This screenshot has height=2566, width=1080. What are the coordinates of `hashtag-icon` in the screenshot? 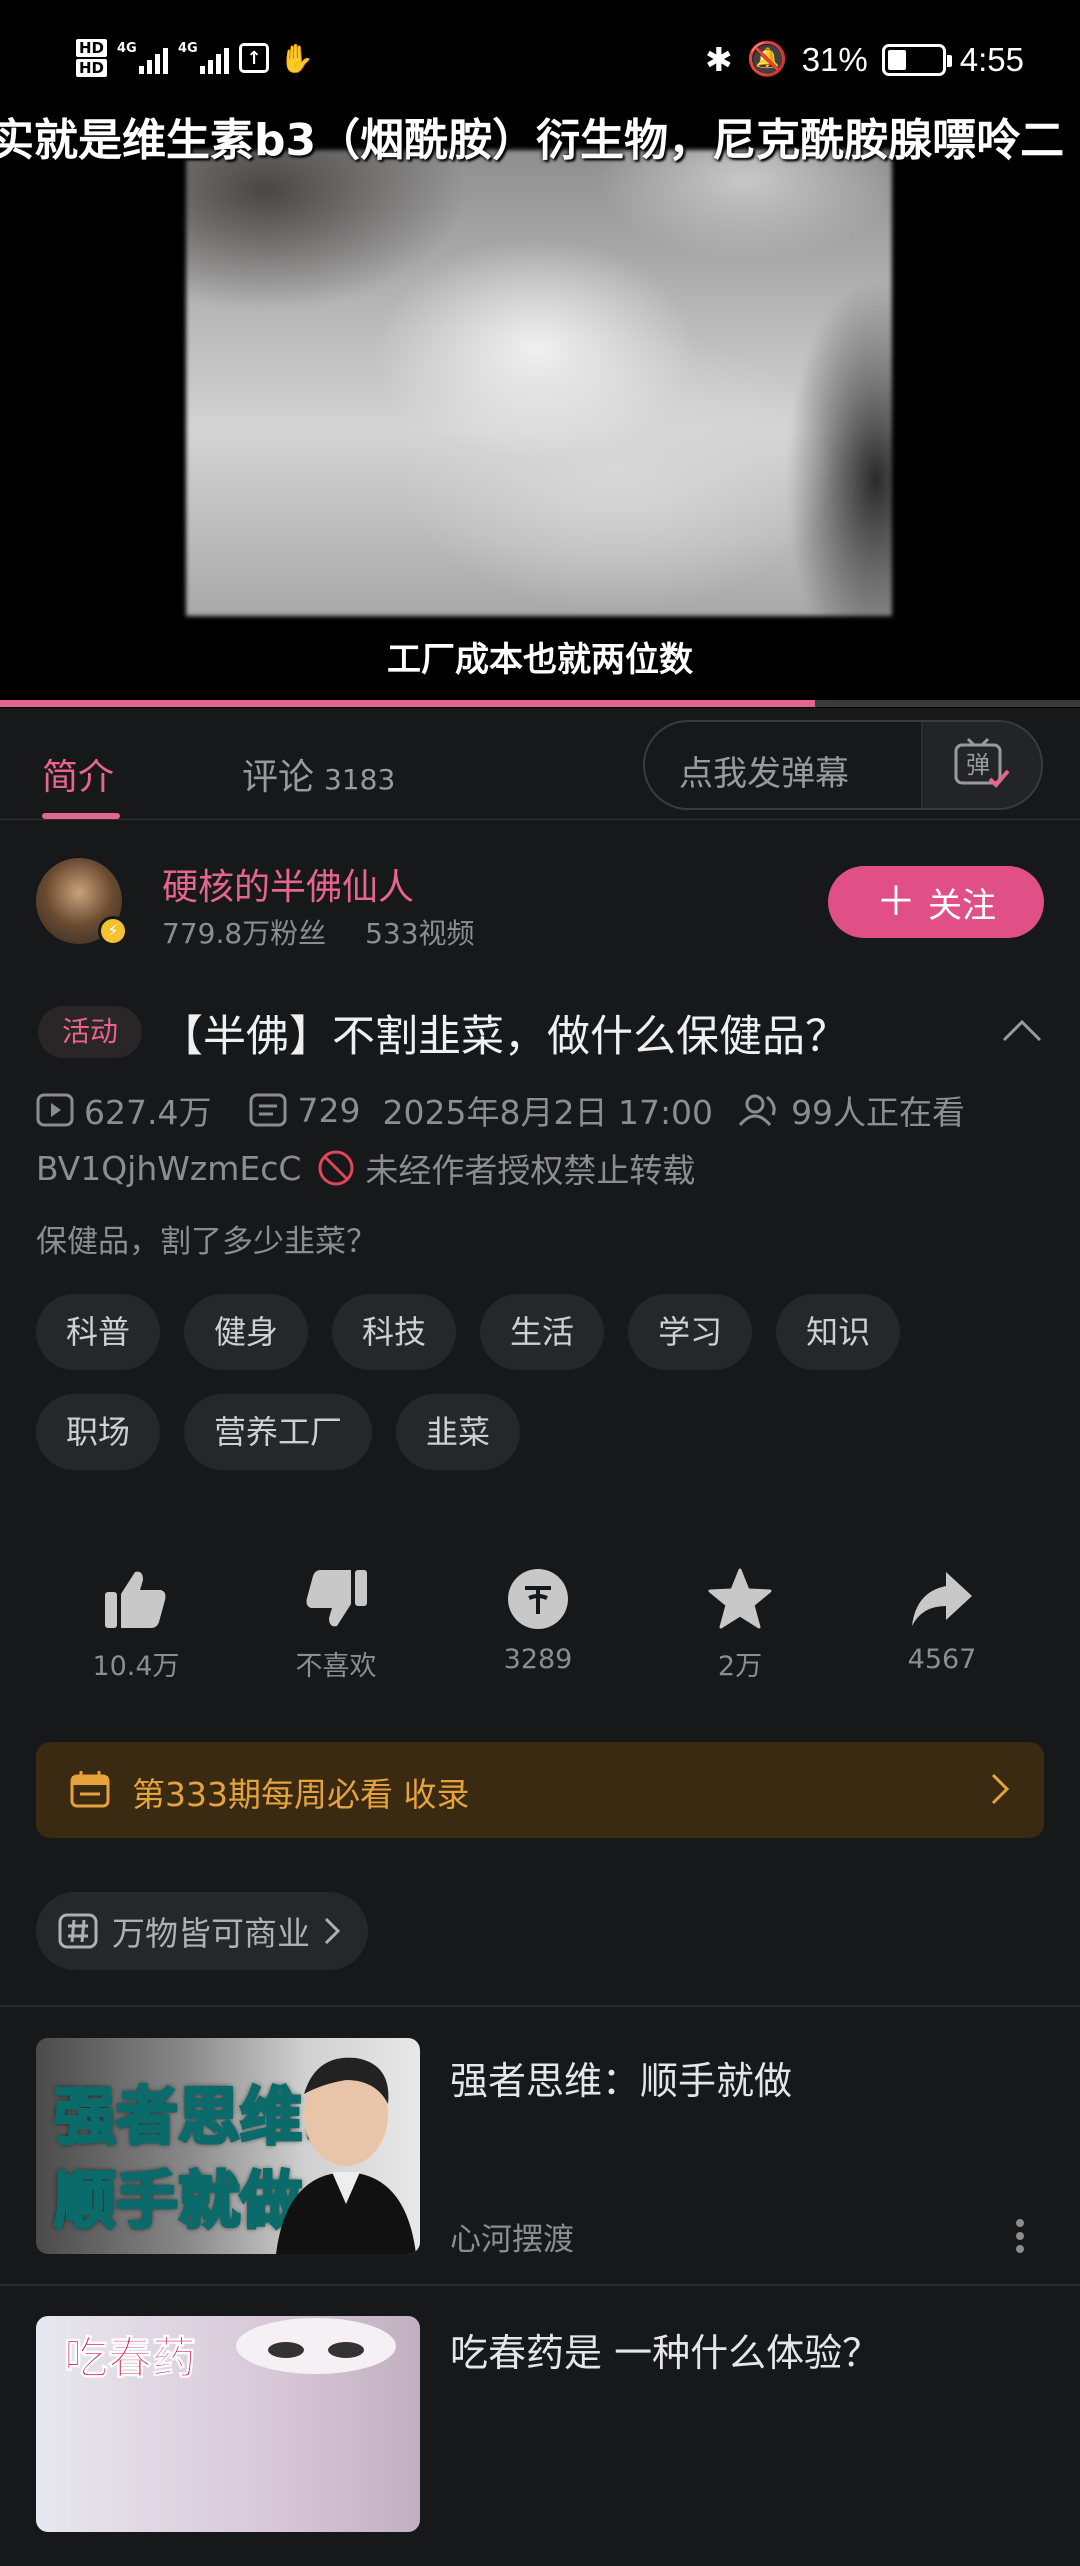 It's located at (78, 1931).